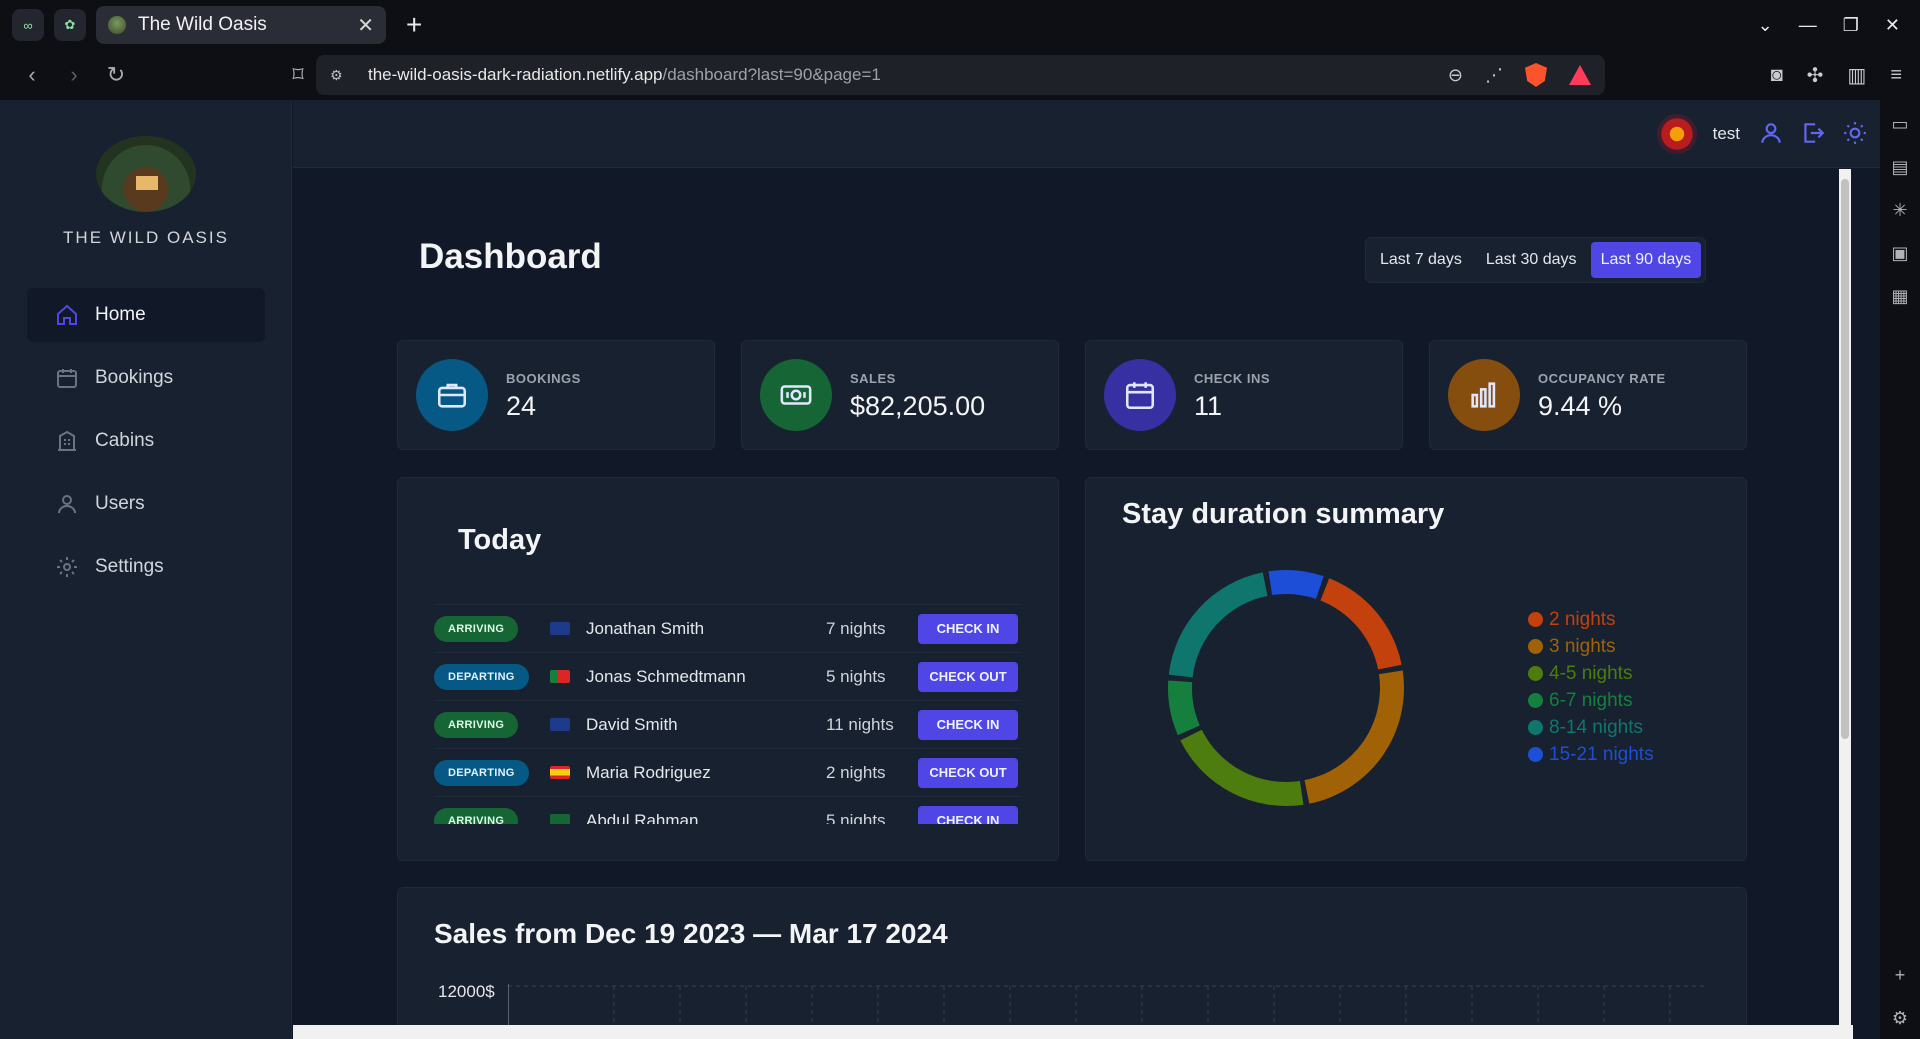 The width and height of the screenshot is (1920, 1039). I want to click on zoom-icon: ⊖, so click(1455, 75).